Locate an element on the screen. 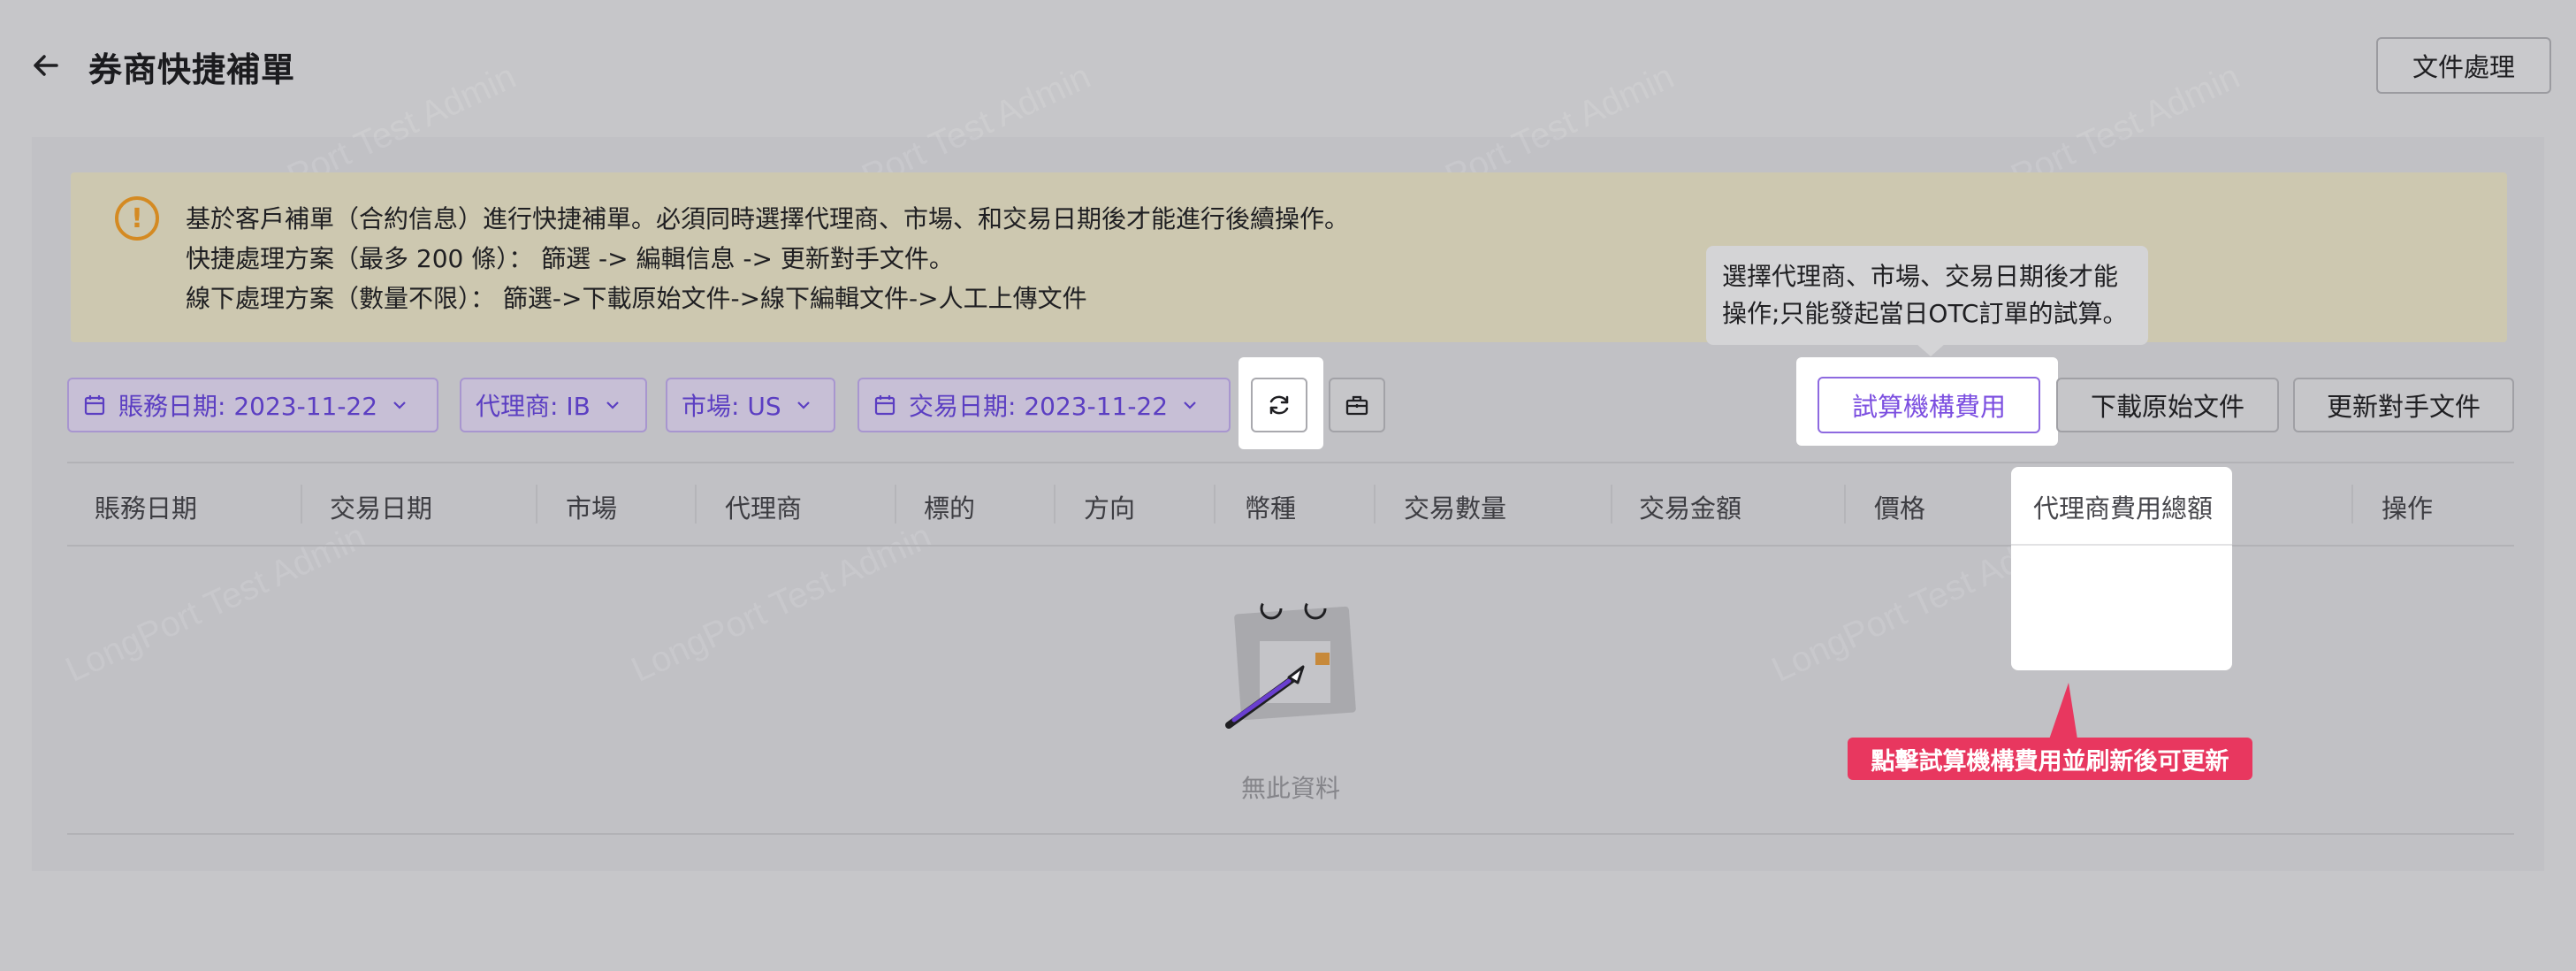 The image size is (2576, 971). account-date-filter: 賬務日期: 2023-11-22 is located at coordinates (252, 405).